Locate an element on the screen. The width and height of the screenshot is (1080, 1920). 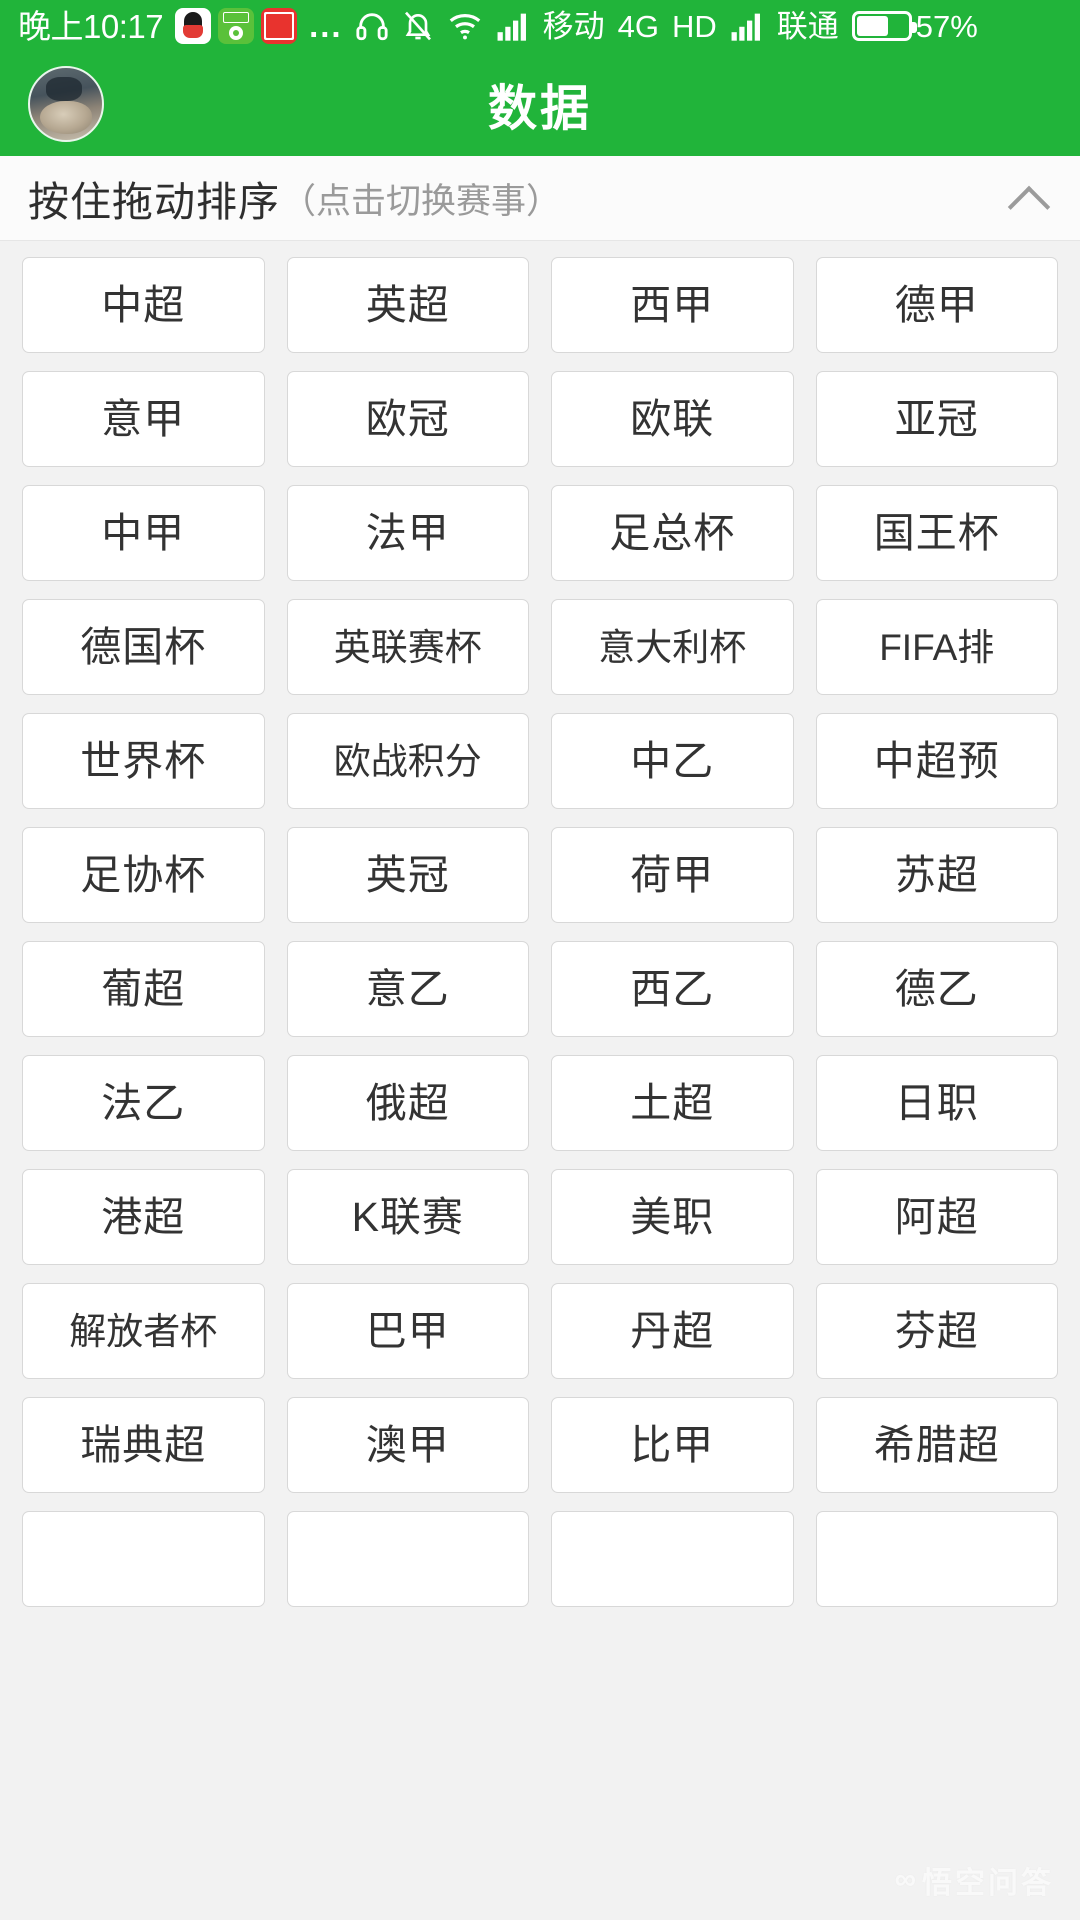
network-type-label: 4G is located at coordinates (638, 26).